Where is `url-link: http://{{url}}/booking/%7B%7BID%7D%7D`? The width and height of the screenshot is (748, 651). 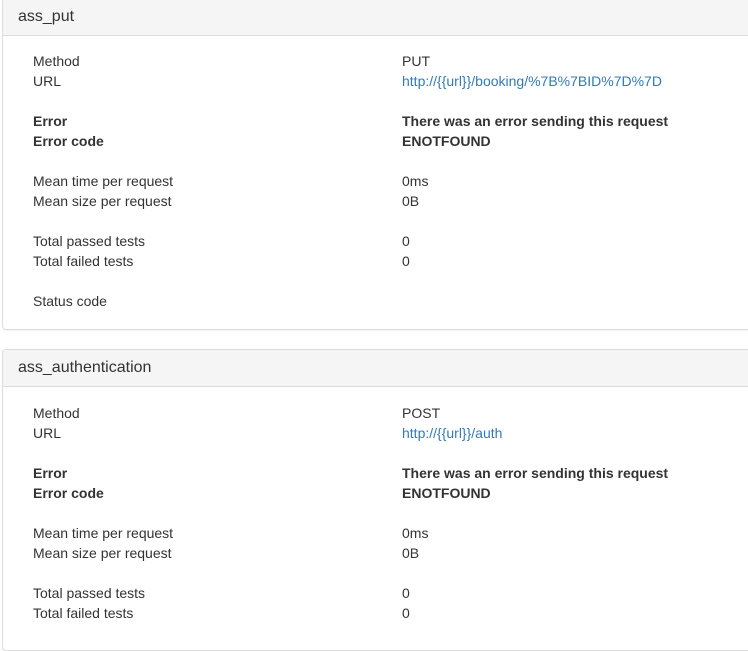 url-link: http://{{url}}/booking/%7B%7BID%7D%7D is located at coordinates (532, 81).